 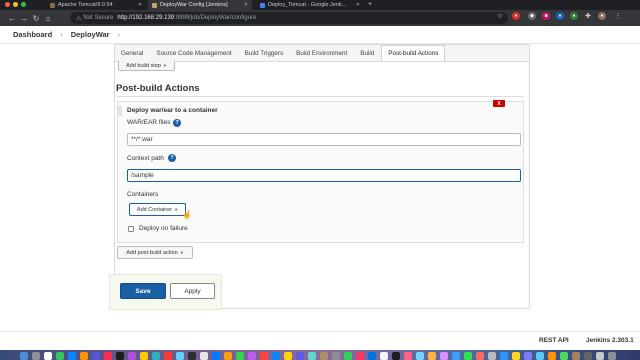 I want to click on drag-handle, so click(x=120, y=111).